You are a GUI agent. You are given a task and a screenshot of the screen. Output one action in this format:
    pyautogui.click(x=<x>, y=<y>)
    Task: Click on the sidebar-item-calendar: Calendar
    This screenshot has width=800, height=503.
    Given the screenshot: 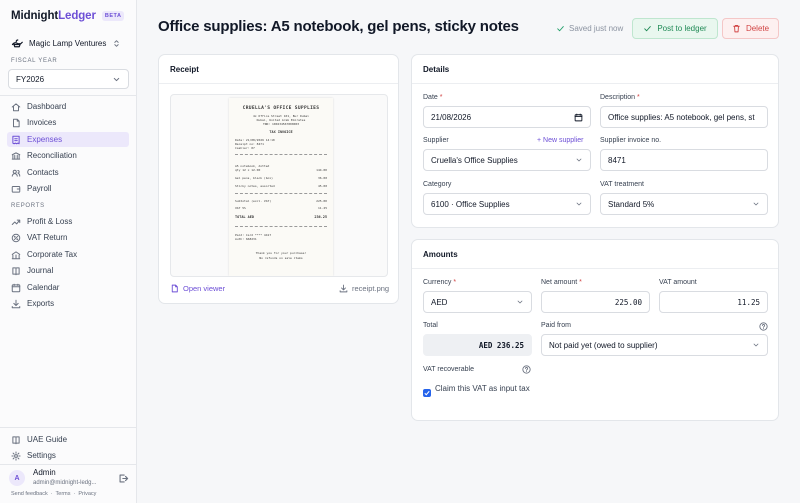 What is the action you would take?
    pyautogui.click(x=68, y=287)
    